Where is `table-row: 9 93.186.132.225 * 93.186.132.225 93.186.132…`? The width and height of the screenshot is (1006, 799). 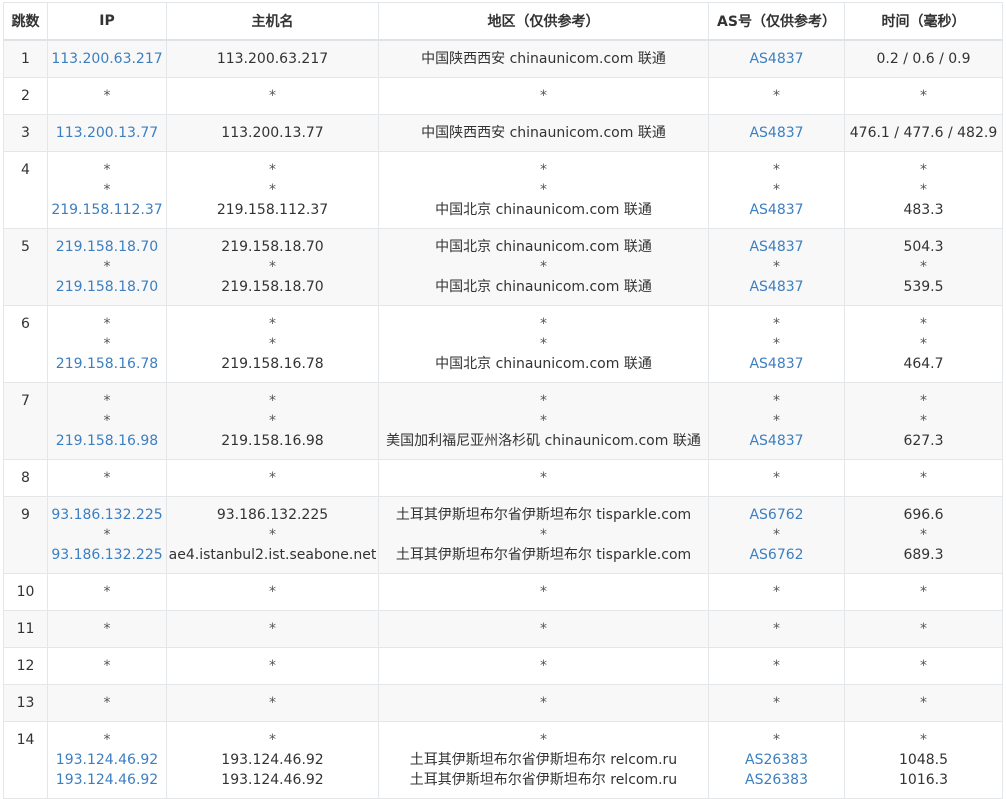
table-row: 9 93.186.132.225 * 93.186.132.225 93.186.132… is located at coordinates (503, 535).